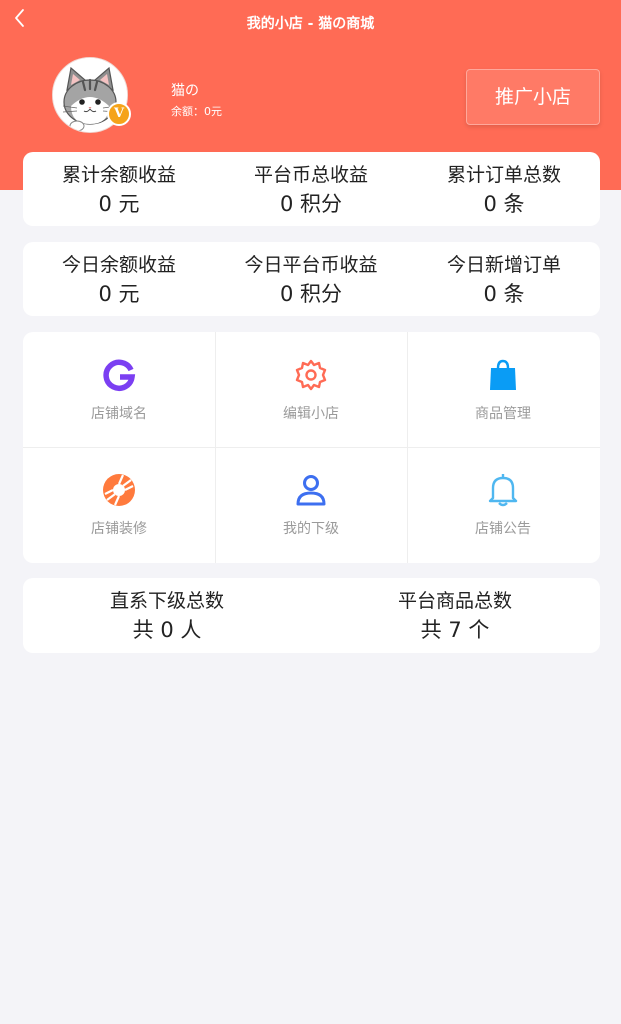 Image resolution: width=621 pixels, height=1024 pixels. Describe the element at coordinates (311, 529) in the screenshot. I see `menu-item-label: 我的下级` at that location.